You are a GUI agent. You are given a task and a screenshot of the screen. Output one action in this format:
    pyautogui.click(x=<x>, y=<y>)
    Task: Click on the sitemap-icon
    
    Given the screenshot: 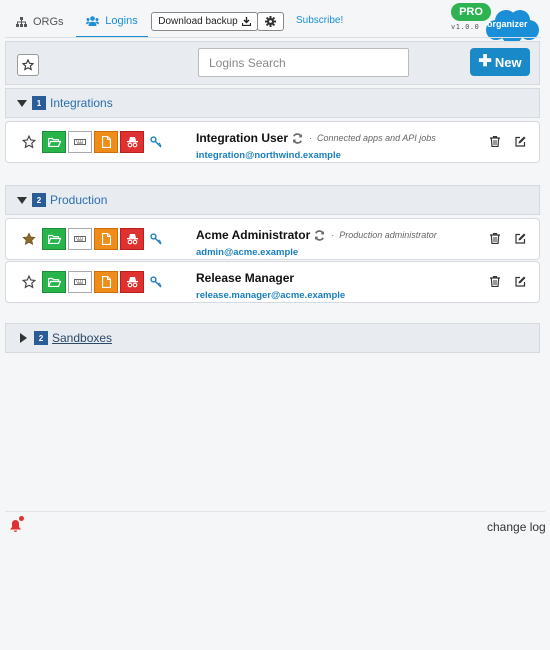 What is the action you would take?
    pyautogui.click(x=21, y=22)
    